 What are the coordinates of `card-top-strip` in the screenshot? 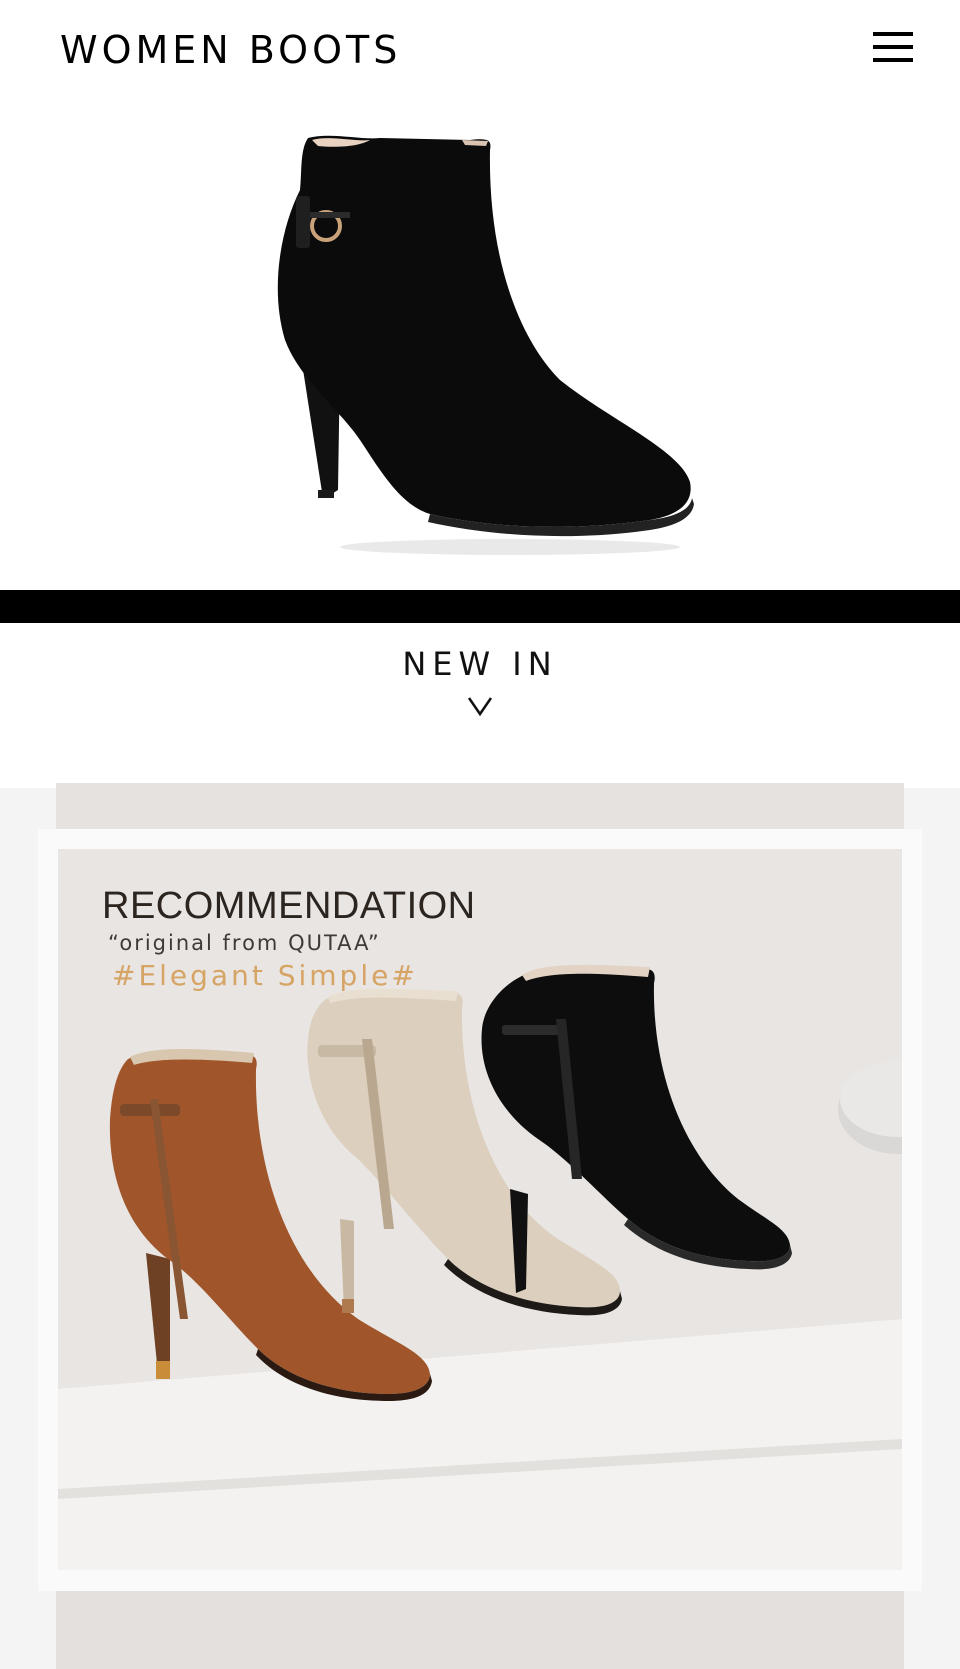 It's located at (480, 806).